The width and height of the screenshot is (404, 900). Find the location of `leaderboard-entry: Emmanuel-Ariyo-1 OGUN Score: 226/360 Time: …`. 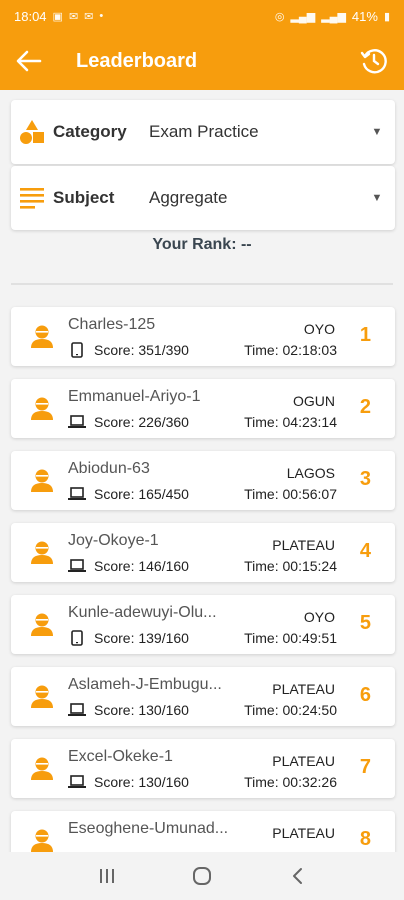

leaderboard-entry: Emmanuel-Ariyo-1 OGUN Score: 226/360 Time: … is located at coordinates (203, 408).